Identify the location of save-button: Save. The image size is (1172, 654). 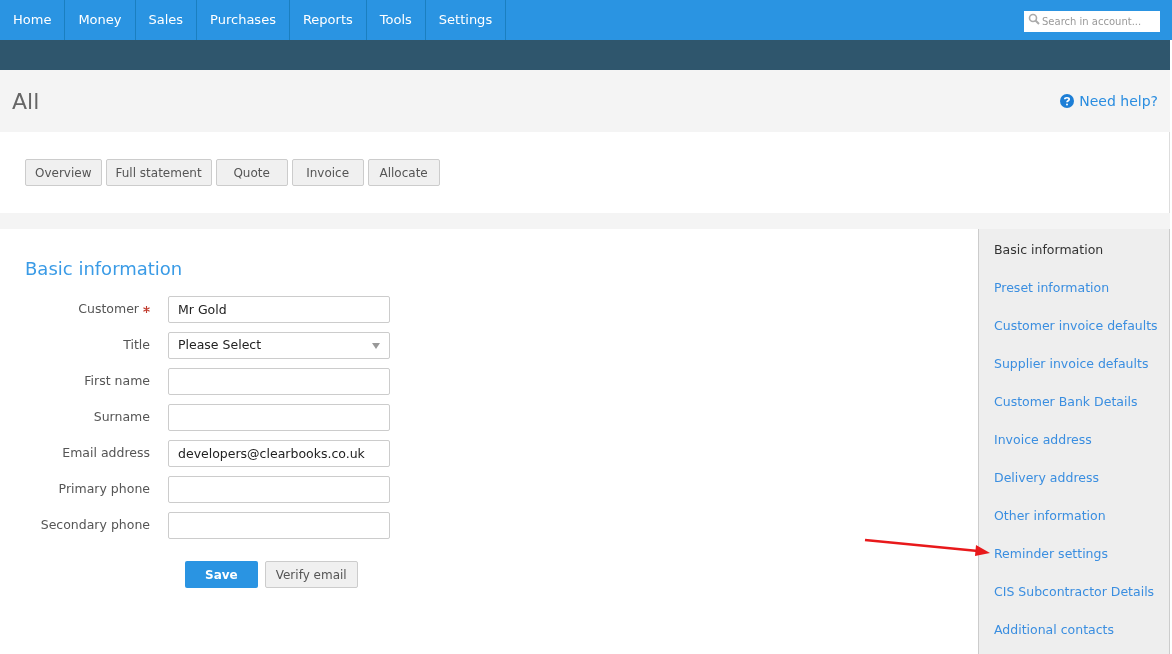
(221, 574).